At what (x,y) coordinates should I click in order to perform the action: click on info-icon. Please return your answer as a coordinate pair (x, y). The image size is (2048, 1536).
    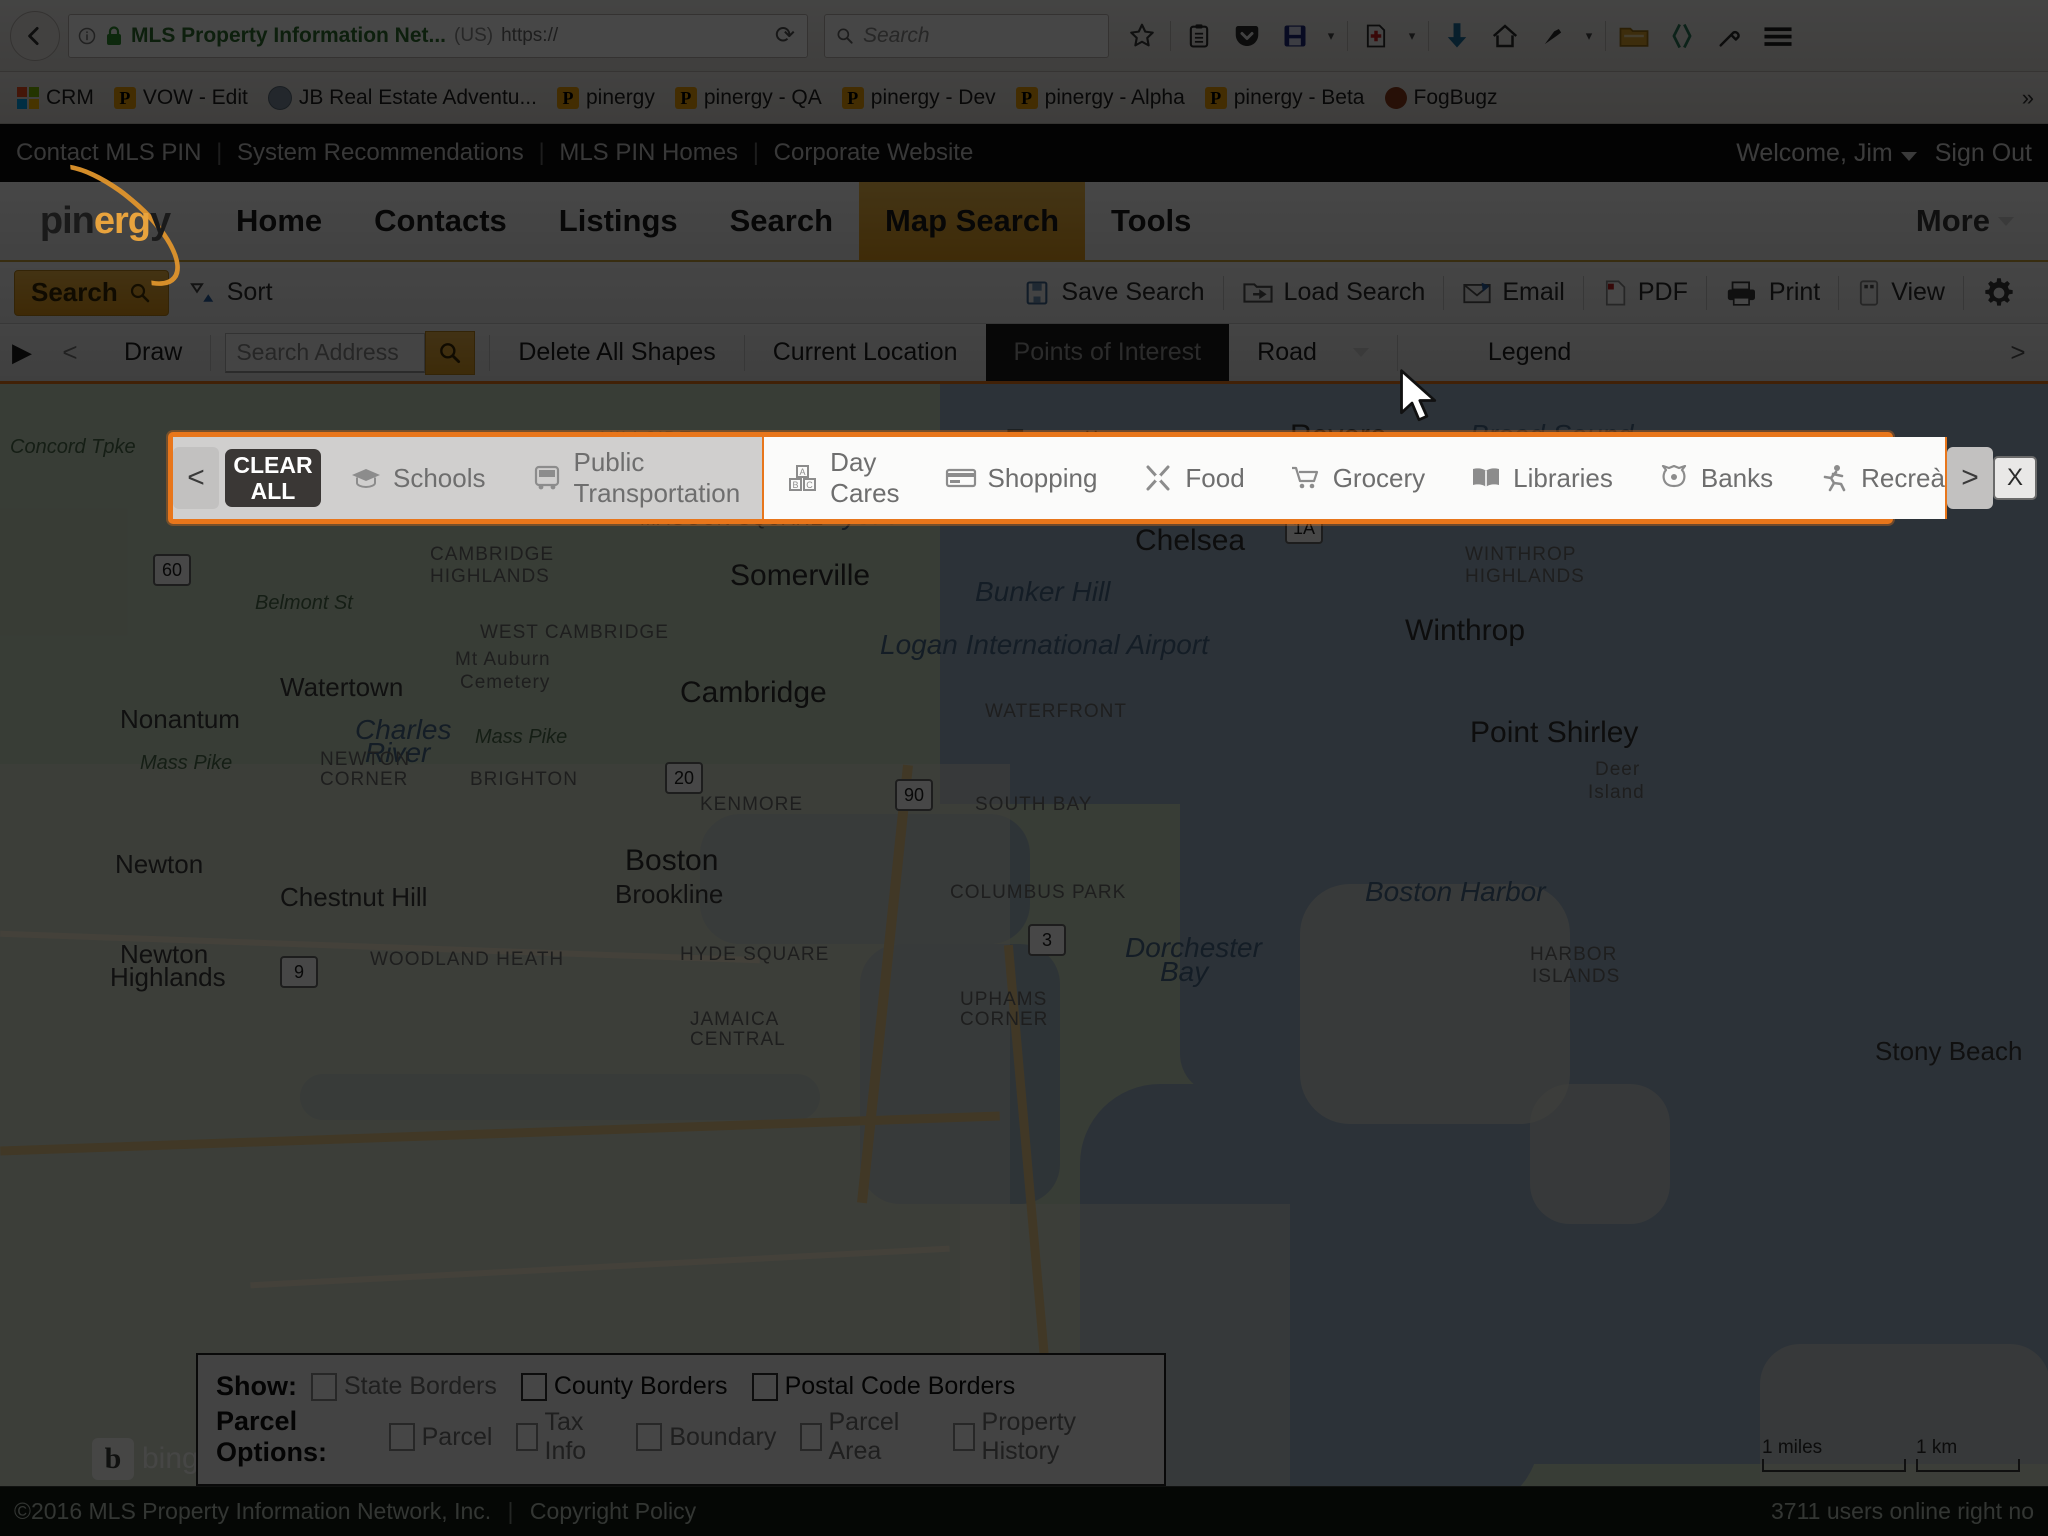
    Looking at the image, I should click on (87, 36).